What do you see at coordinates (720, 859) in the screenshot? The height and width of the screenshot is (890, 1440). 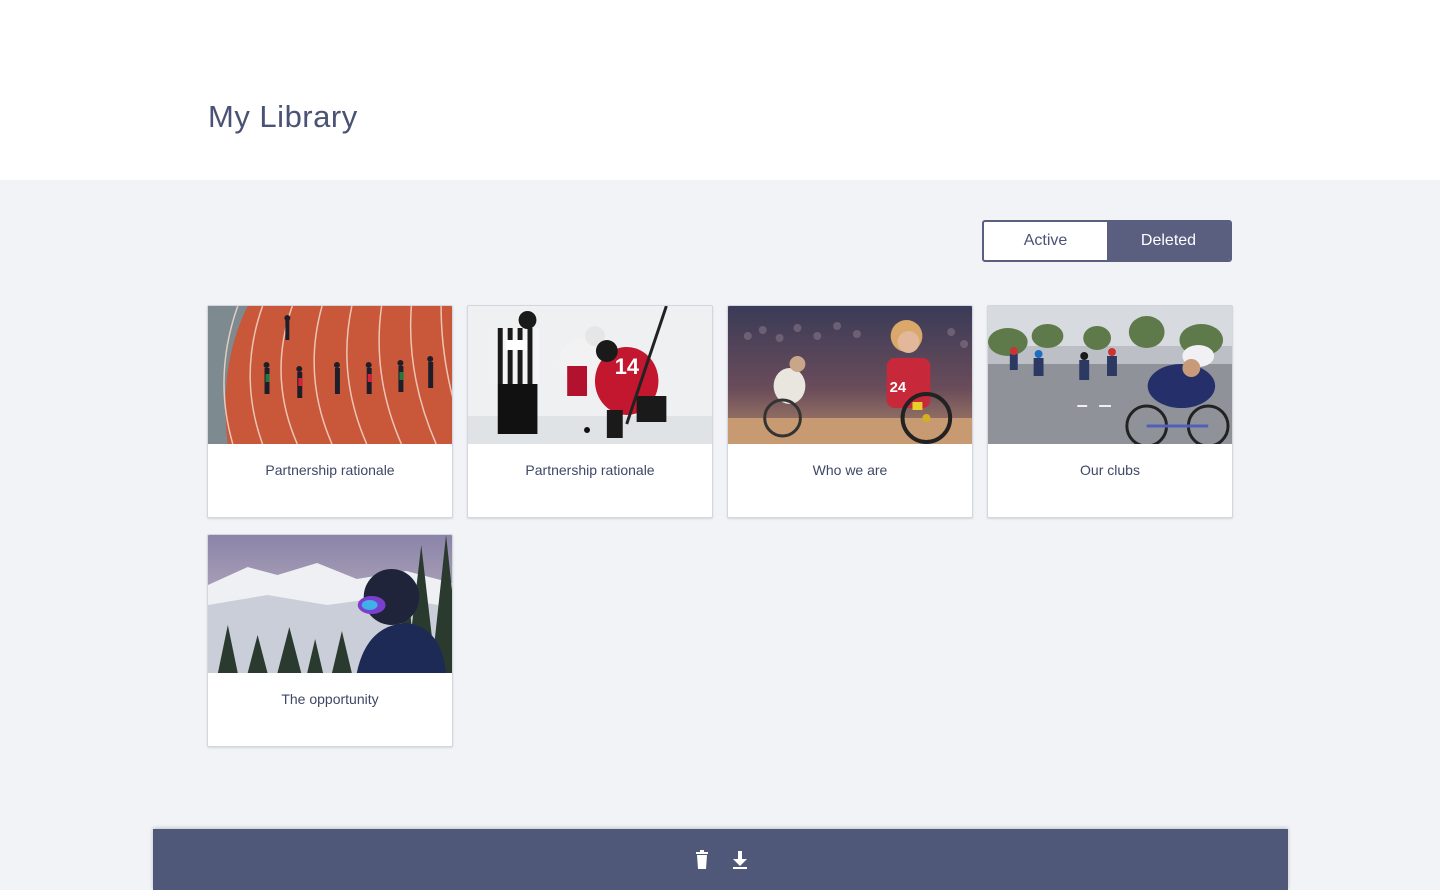 I see `bulk-action-bar` at bounding box center [720, 859].